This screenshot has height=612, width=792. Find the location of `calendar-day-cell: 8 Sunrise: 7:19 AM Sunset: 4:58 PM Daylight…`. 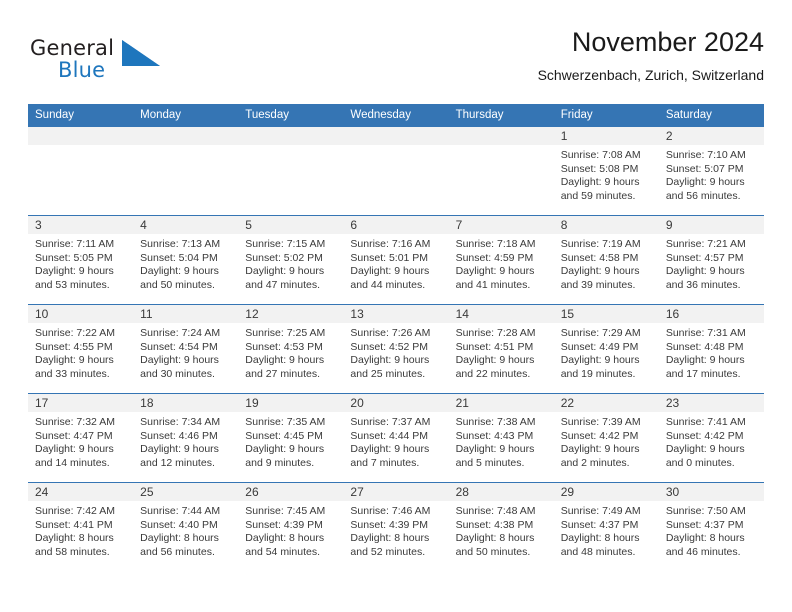

calendar-day-cell: 8 Sunrise: 7:19 AM Sunset: 4:58 PM Daylight… is located at coordinates (606, 260).